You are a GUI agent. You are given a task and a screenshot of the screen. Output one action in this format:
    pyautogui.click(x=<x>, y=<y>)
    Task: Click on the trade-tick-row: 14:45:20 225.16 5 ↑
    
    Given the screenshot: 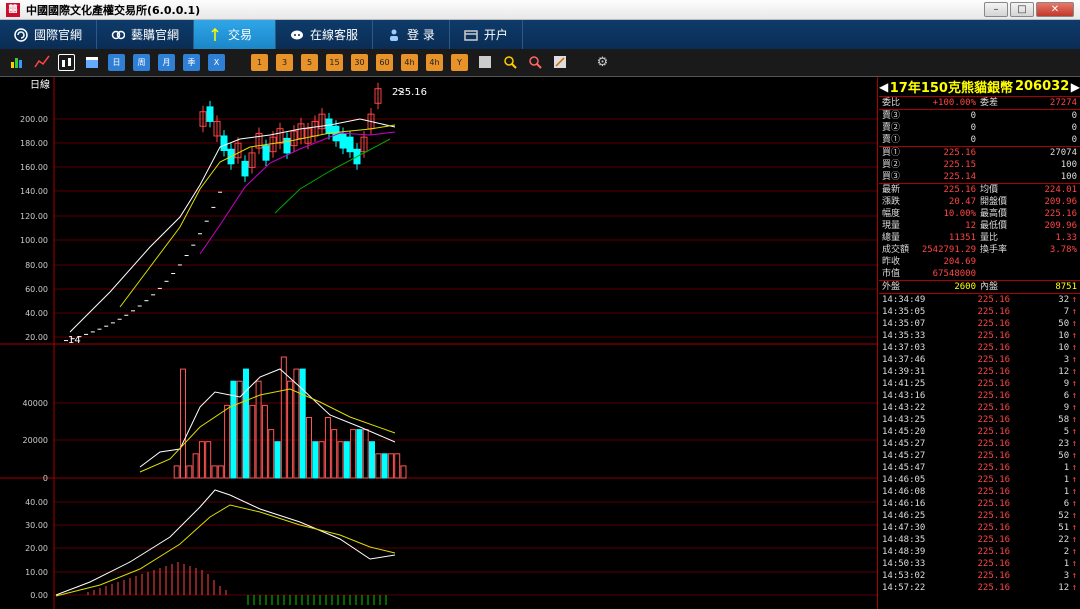 What is the action you would take?
    pyautogui.click(x=979, y=432)
    